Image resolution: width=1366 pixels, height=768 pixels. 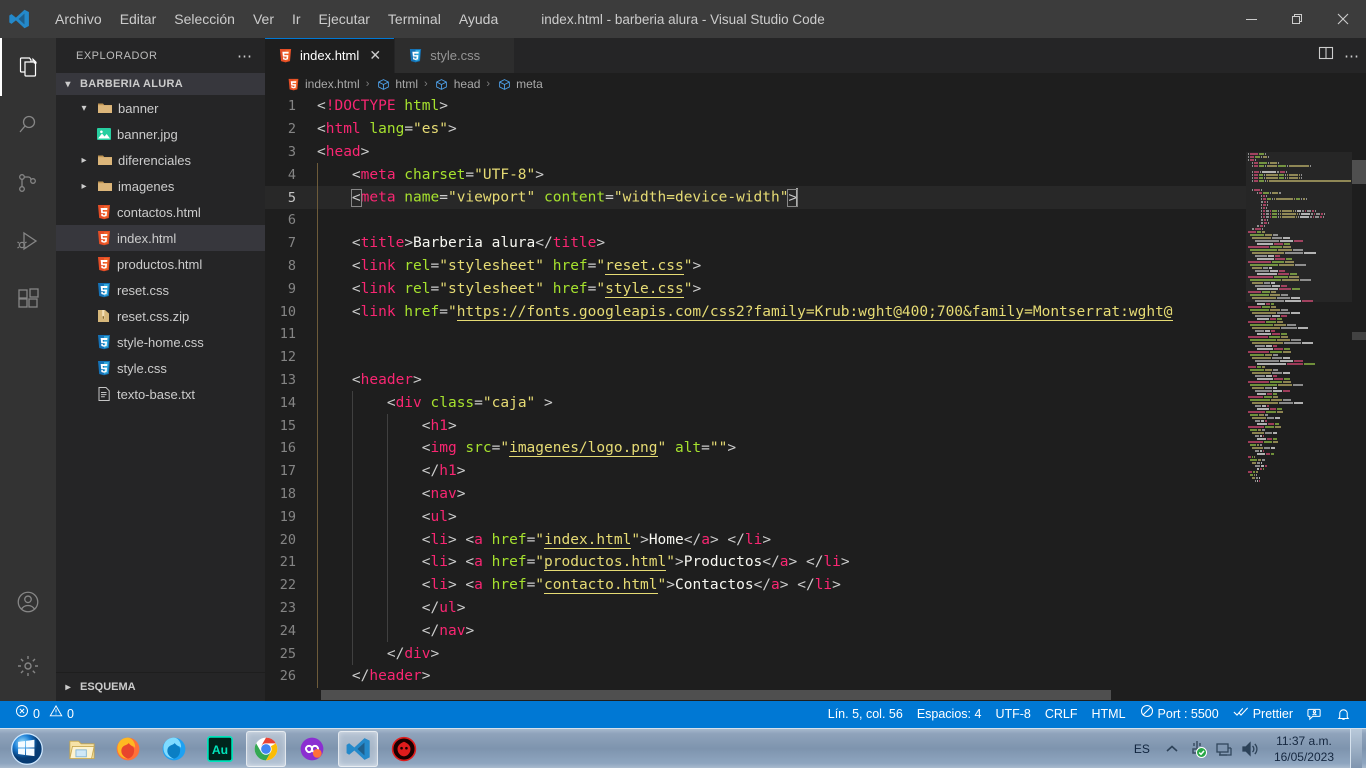 What do you see at coordinates (1172, 749) in the screenshot?
I see `chevron-up-icon` at bounding box center [1172, 749].